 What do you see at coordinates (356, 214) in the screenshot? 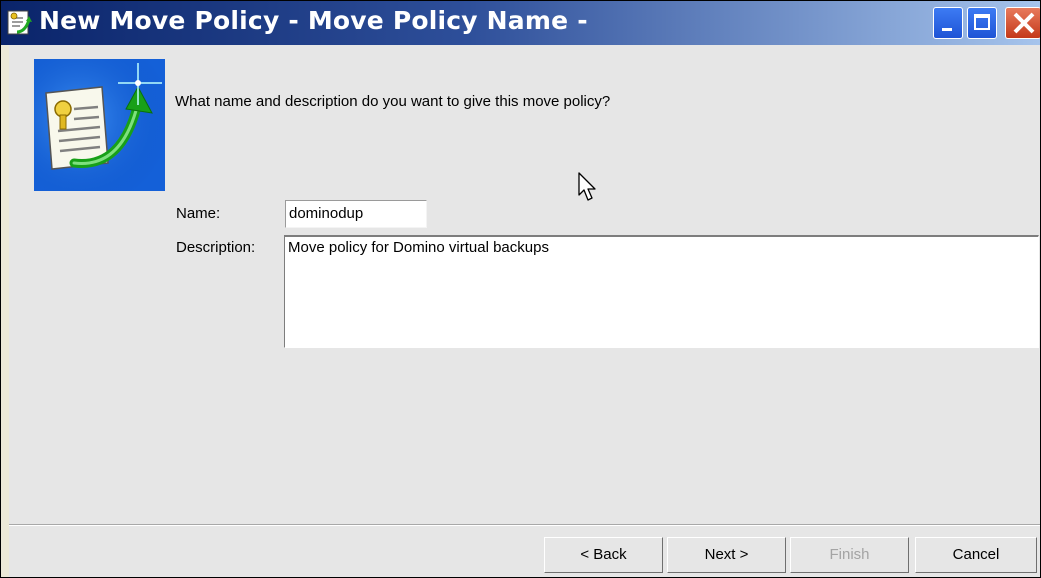
I see `name-input: dominodup` at bounding box center [356, 214].